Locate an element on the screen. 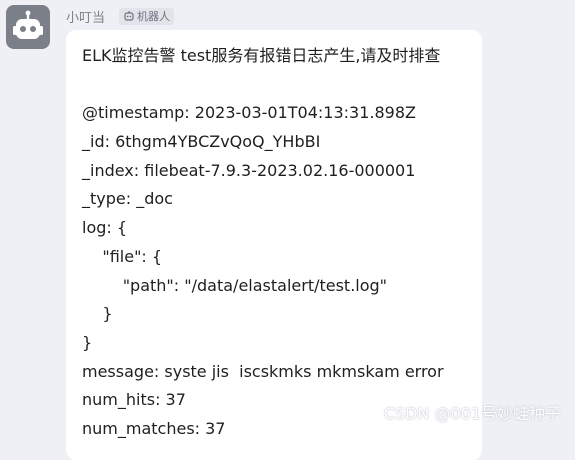 This screenshot has height=460, width=575. message-line-type: _type: _doc is located at coordinates (127, 199).